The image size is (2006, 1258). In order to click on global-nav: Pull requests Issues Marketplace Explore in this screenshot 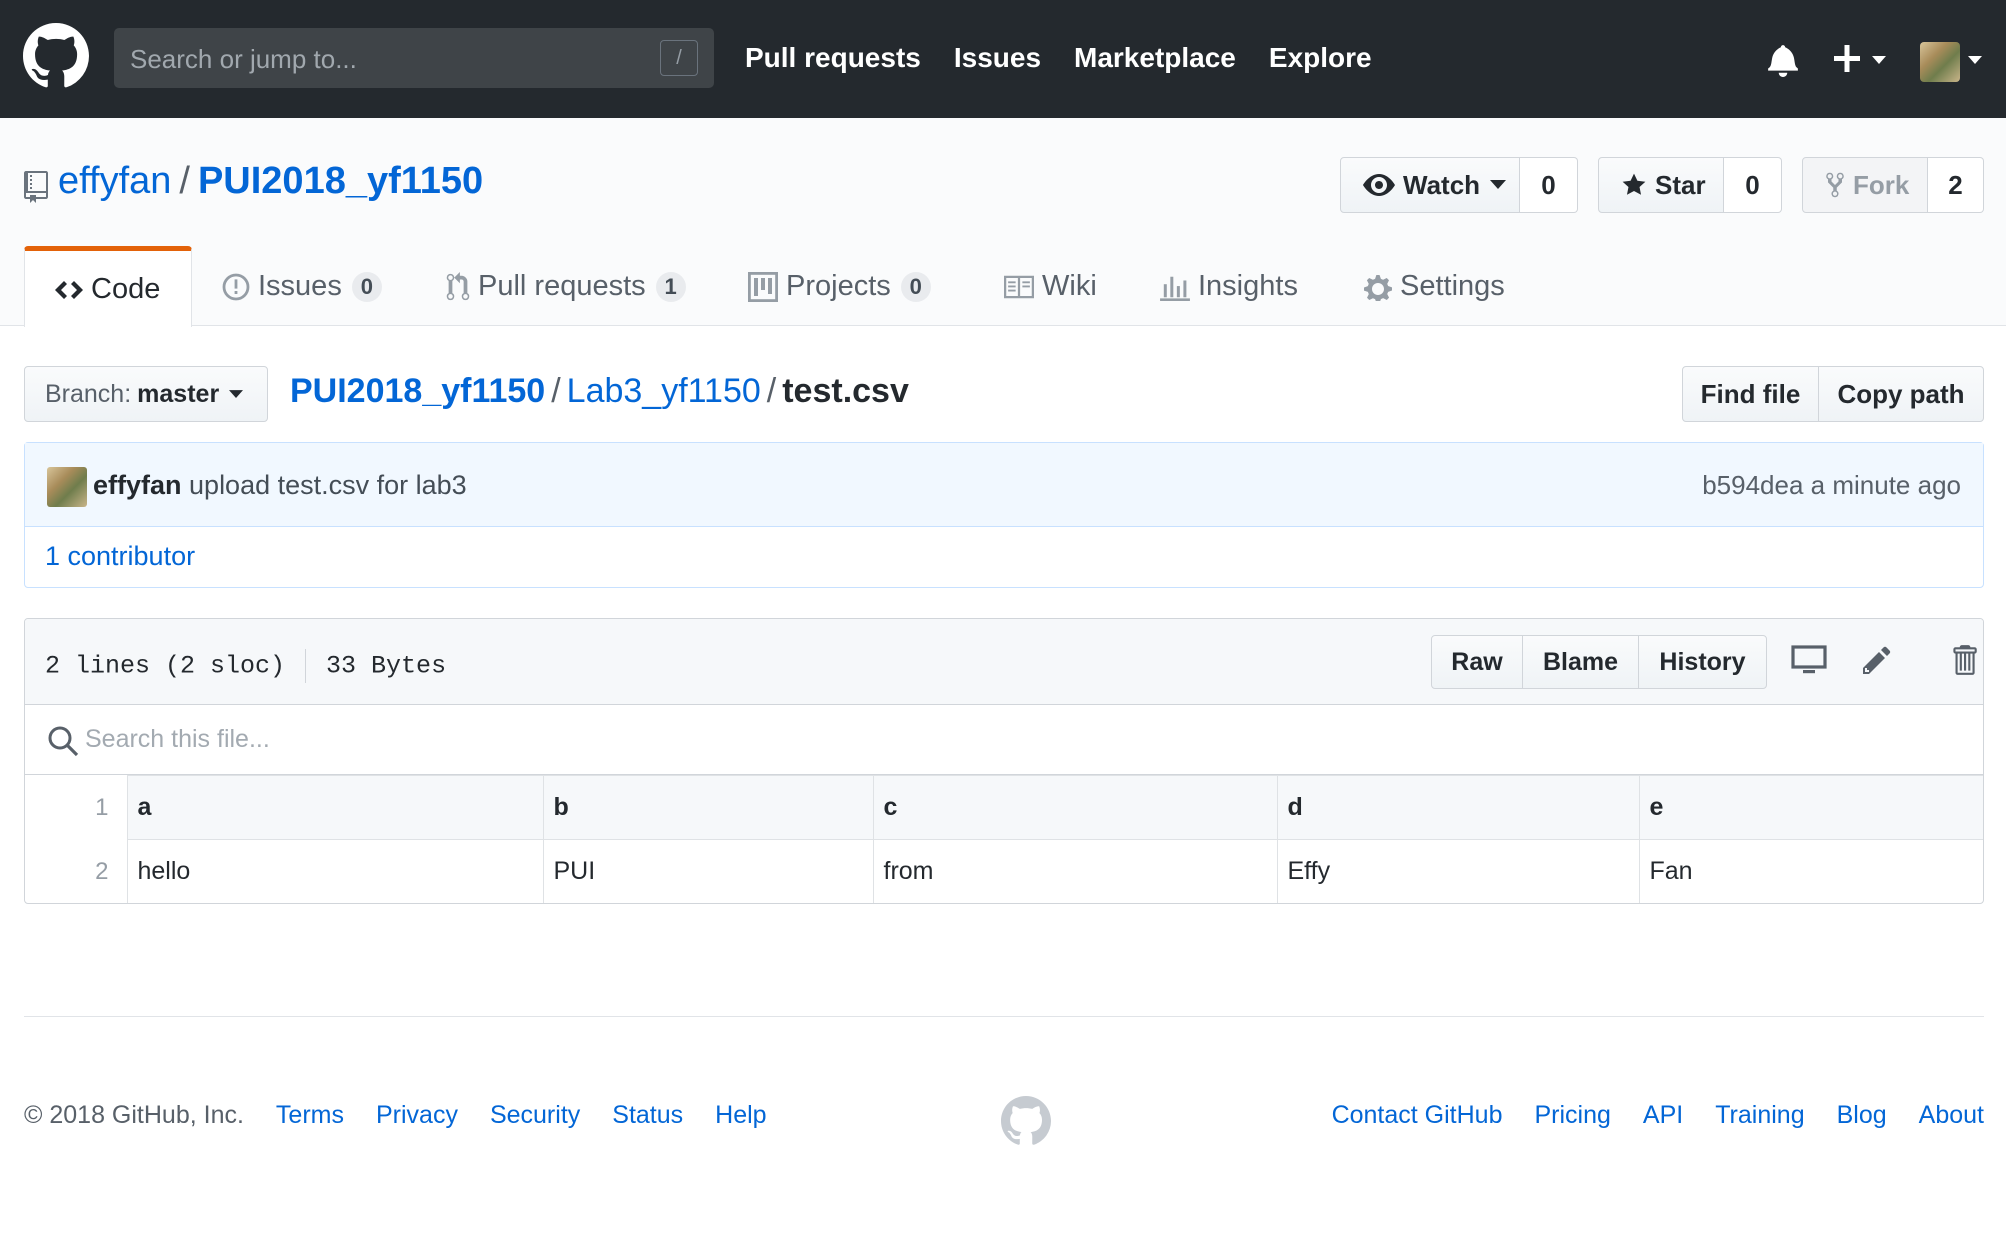, I will do `click(1058, 58)`.